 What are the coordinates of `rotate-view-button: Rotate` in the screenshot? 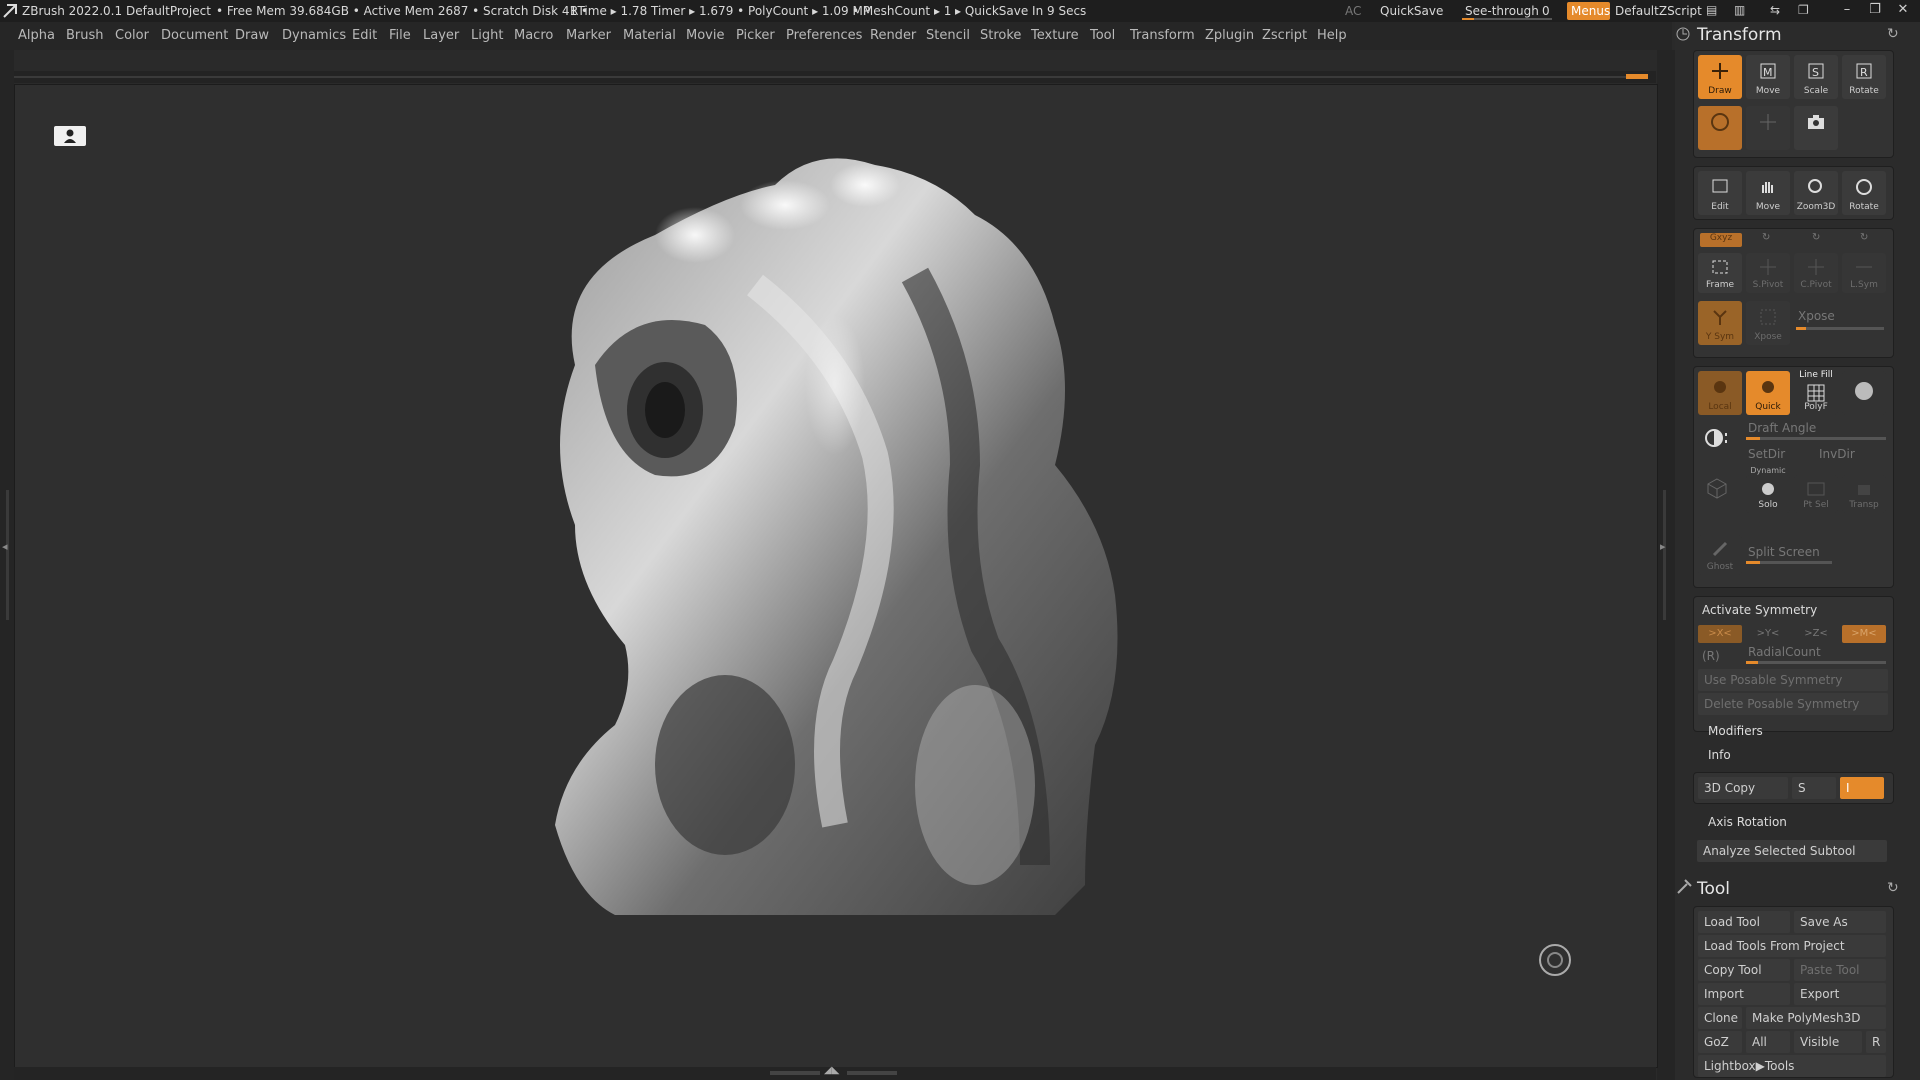 It's located at (1864, 193).